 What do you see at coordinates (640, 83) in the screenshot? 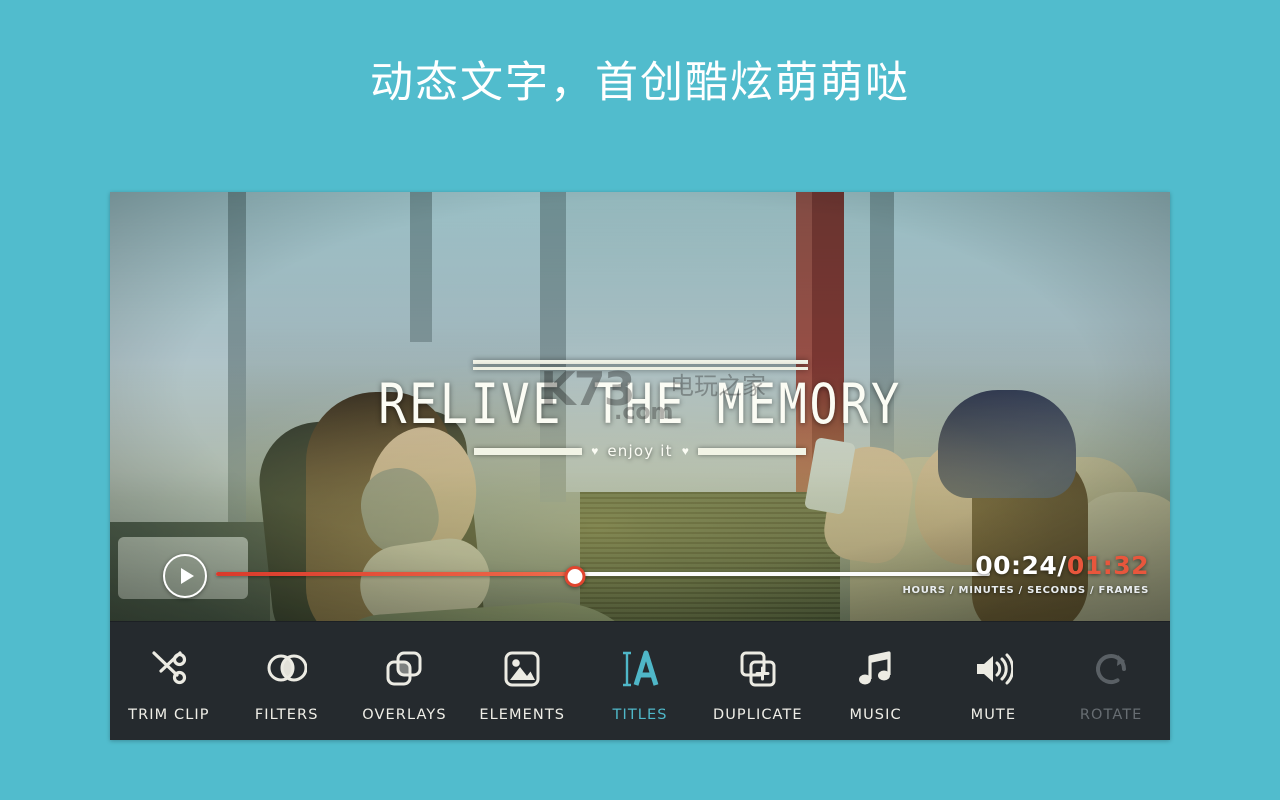
I see `page-title: 动态文字，首创酷炫萌萌哒` at bounding box center [640, 83].